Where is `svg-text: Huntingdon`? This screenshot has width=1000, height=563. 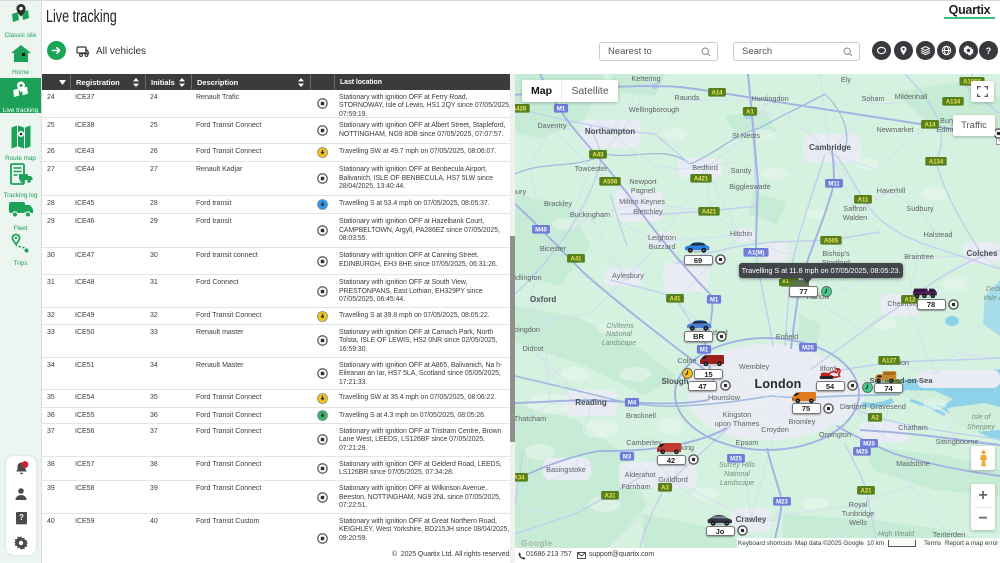
svg-text: Huntingdon is located at coordinates (769, 98).